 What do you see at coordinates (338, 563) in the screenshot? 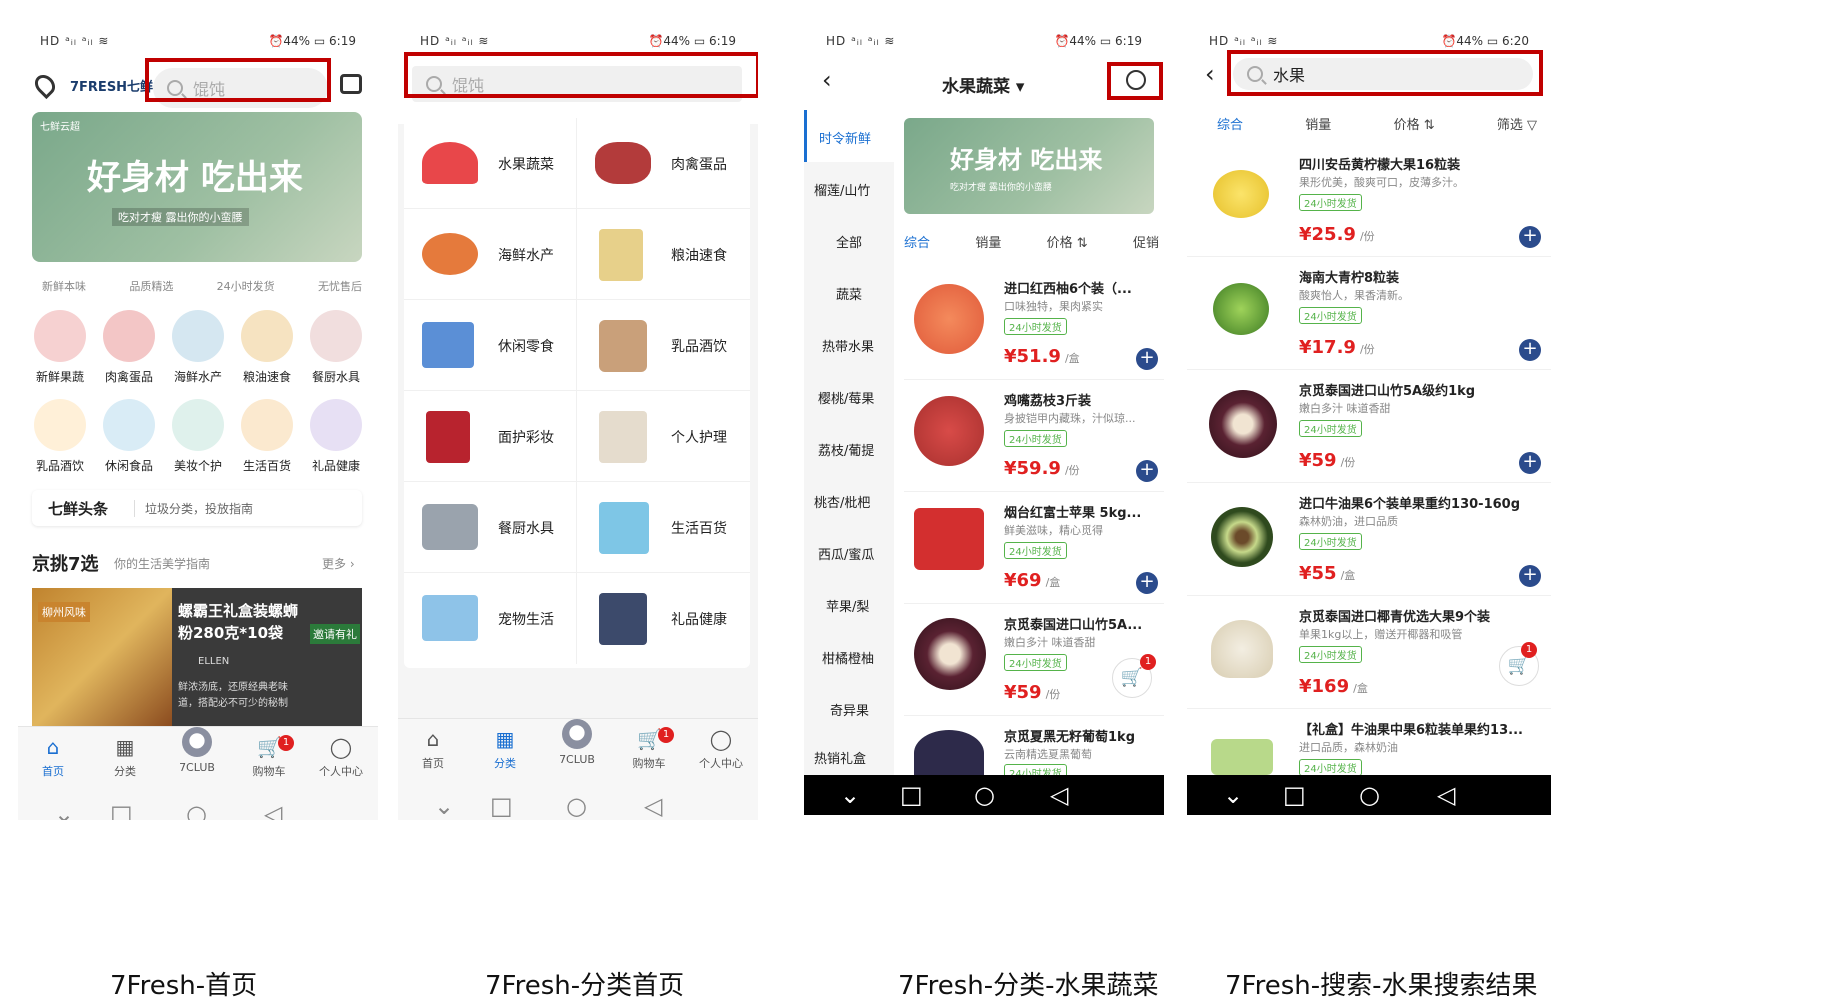
I see `more-link: 更多 ›` at bounding box center [338, 563].